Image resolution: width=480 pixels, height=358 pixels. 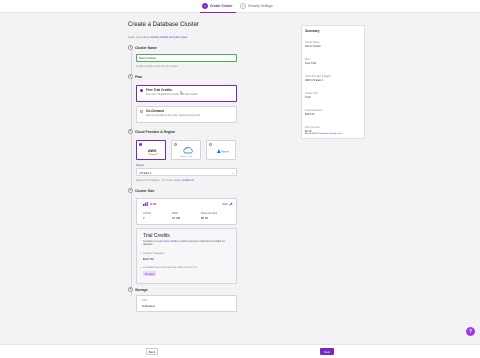 I want to click on footer-bar: Back Next, so click(x=240, y=351).